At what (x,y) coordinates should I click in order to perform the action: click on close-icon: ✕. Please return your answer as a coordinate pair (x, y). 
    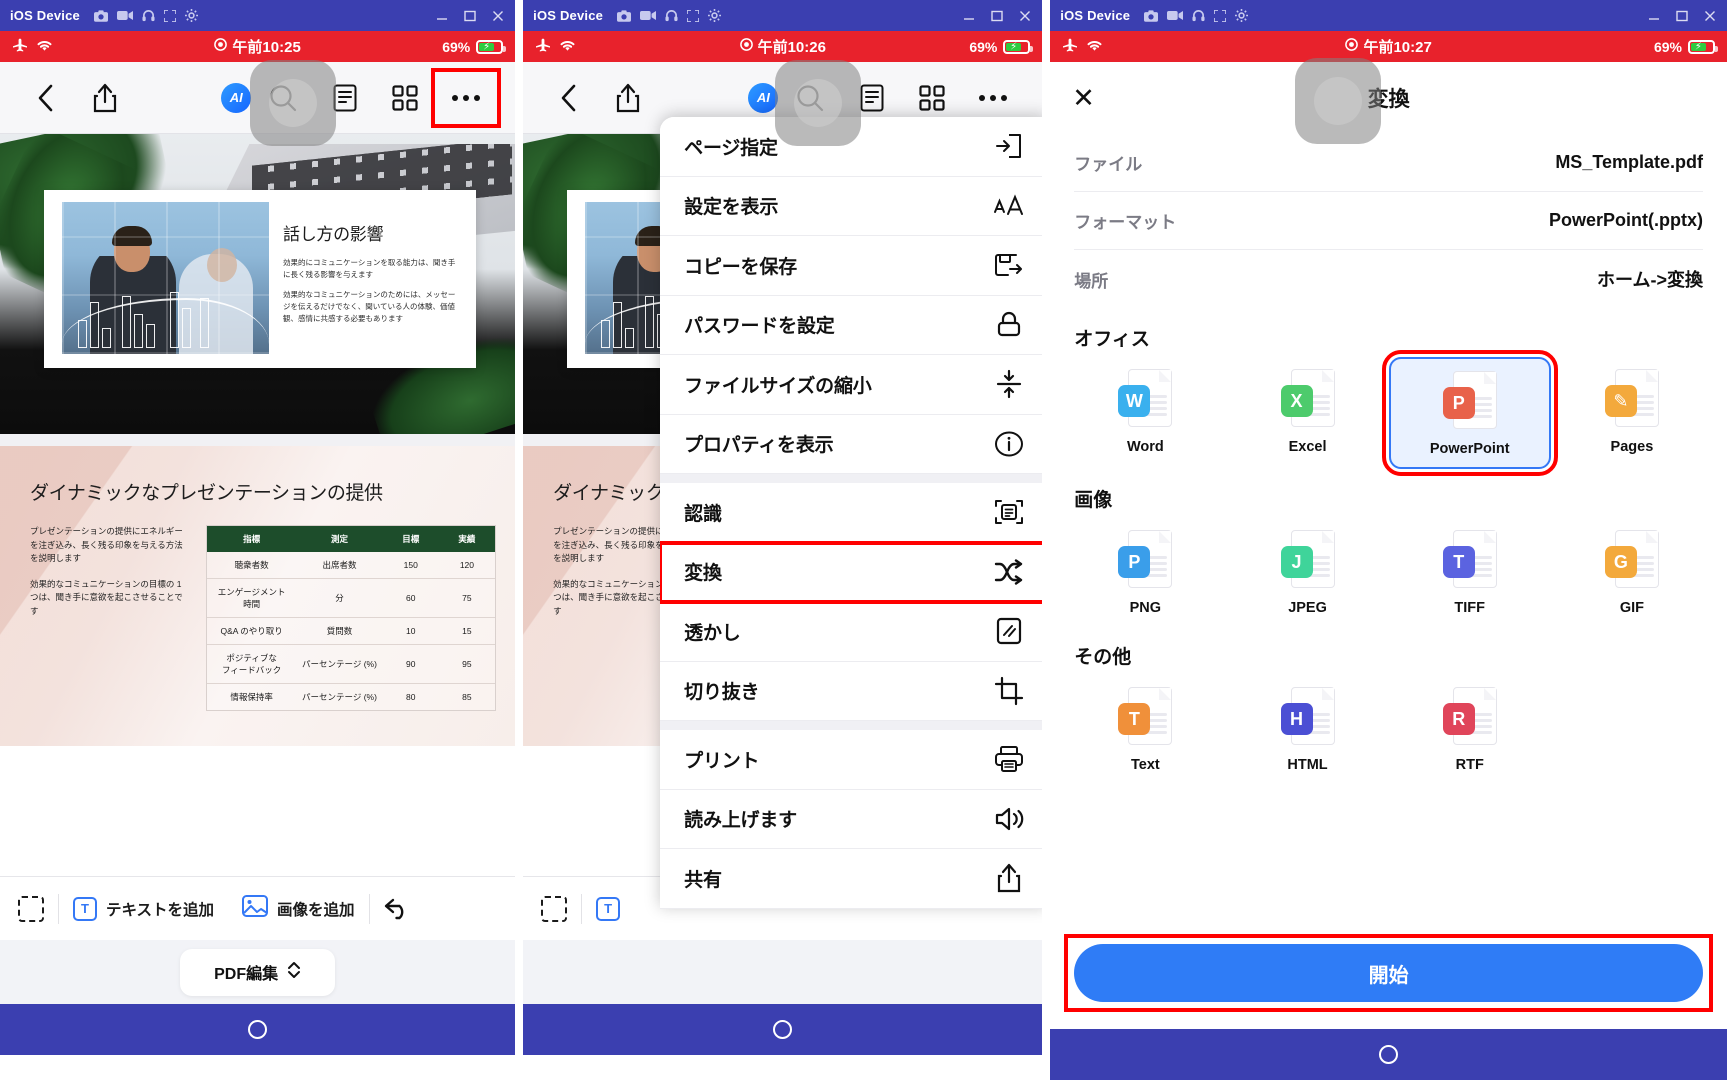
    Looking at the image, I should click on (1083, 98).